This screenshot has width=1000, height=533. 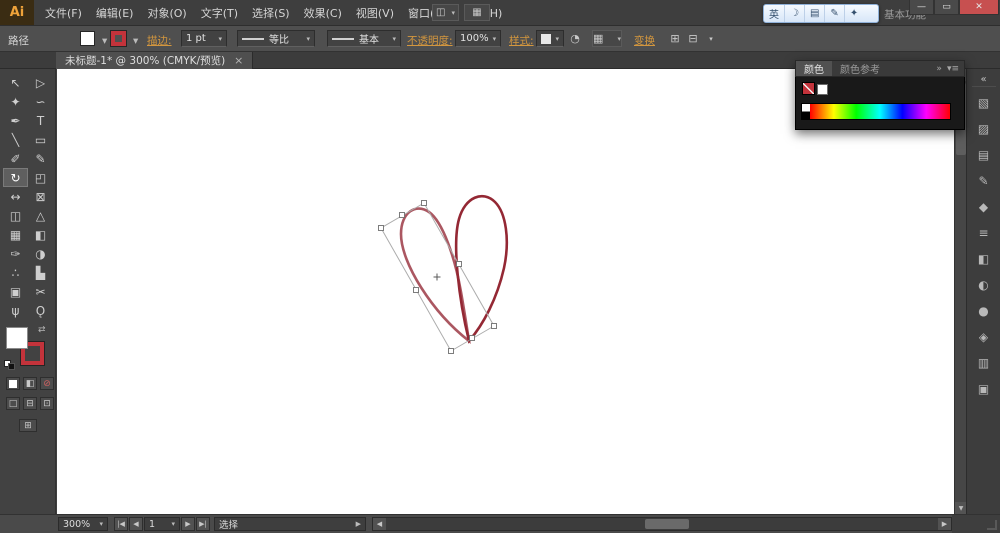 What do you see at coordinates (155, 60) in the screenshot?
I see `document-tab: 未标题-1* @ 300% (CMYK/预览) ×` at bounding box center [155, 60].